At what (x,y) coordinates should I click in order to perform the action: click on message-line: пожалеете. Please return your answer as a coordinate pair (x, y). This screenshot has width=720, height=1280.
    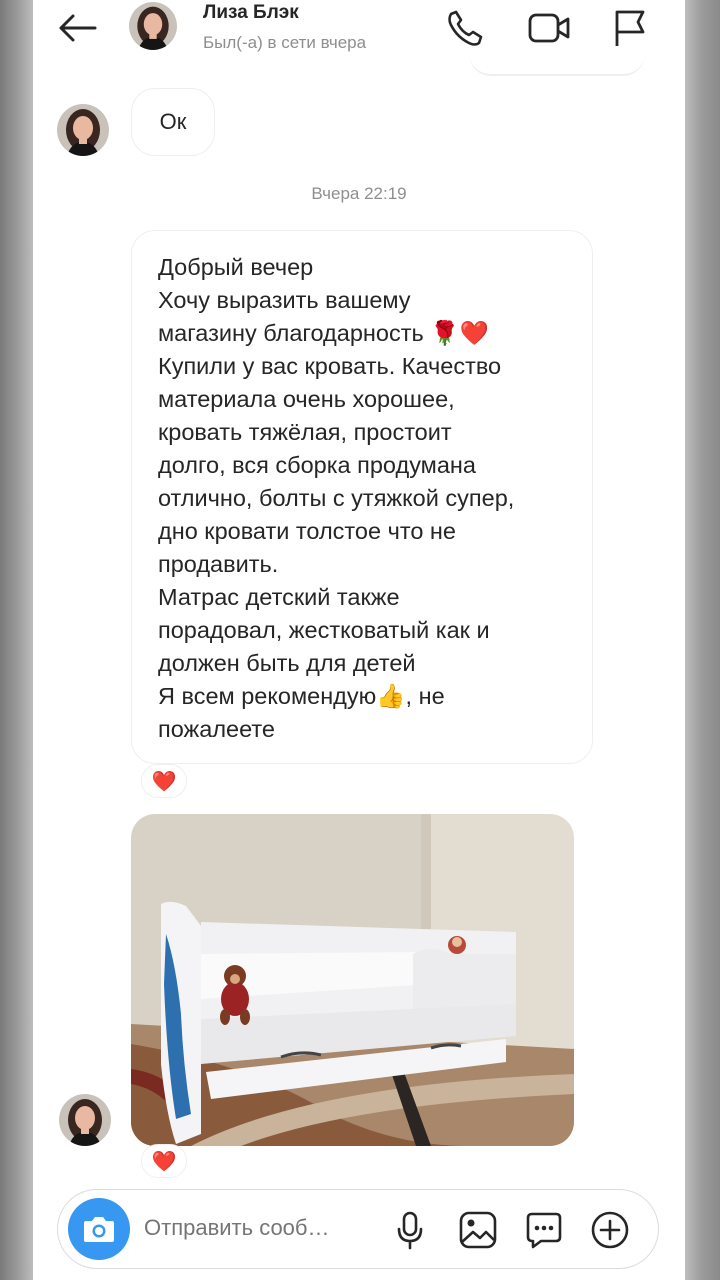
    Looking at the image, I should click on (216, 729).